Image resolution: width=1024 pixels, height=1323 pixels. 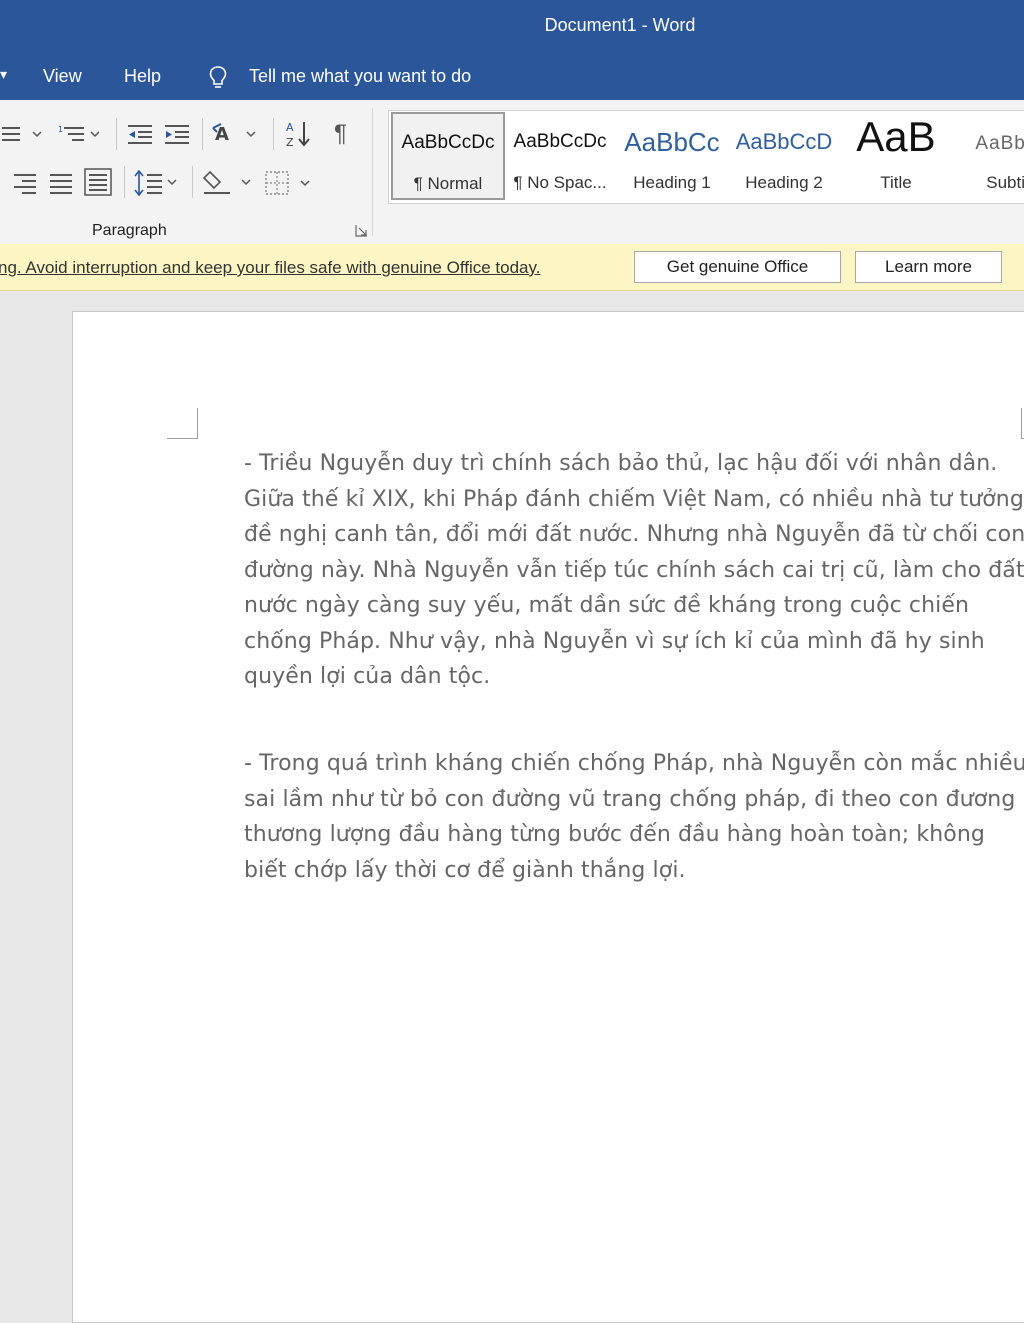 What do you see at coordinates (290, 142) in the screenshot?
I see `svg-text: Z` at bounding box center [290, 142].